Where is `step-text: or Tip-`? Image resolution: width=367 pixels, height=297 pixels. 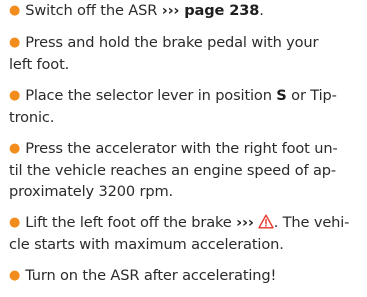
step-text: or Tip- is located at coordinates (311, 95).